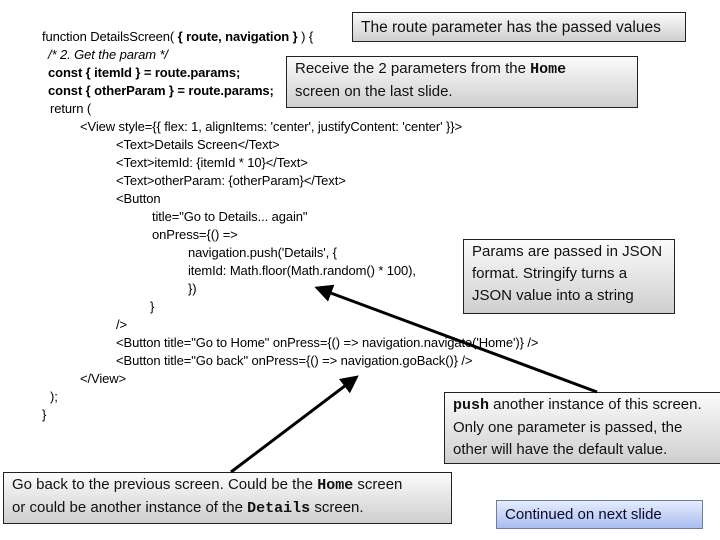 This screenshot has height=540, width=720. I want to click on code-line-3: const { itemId } = route.params;, so click(144, 72).